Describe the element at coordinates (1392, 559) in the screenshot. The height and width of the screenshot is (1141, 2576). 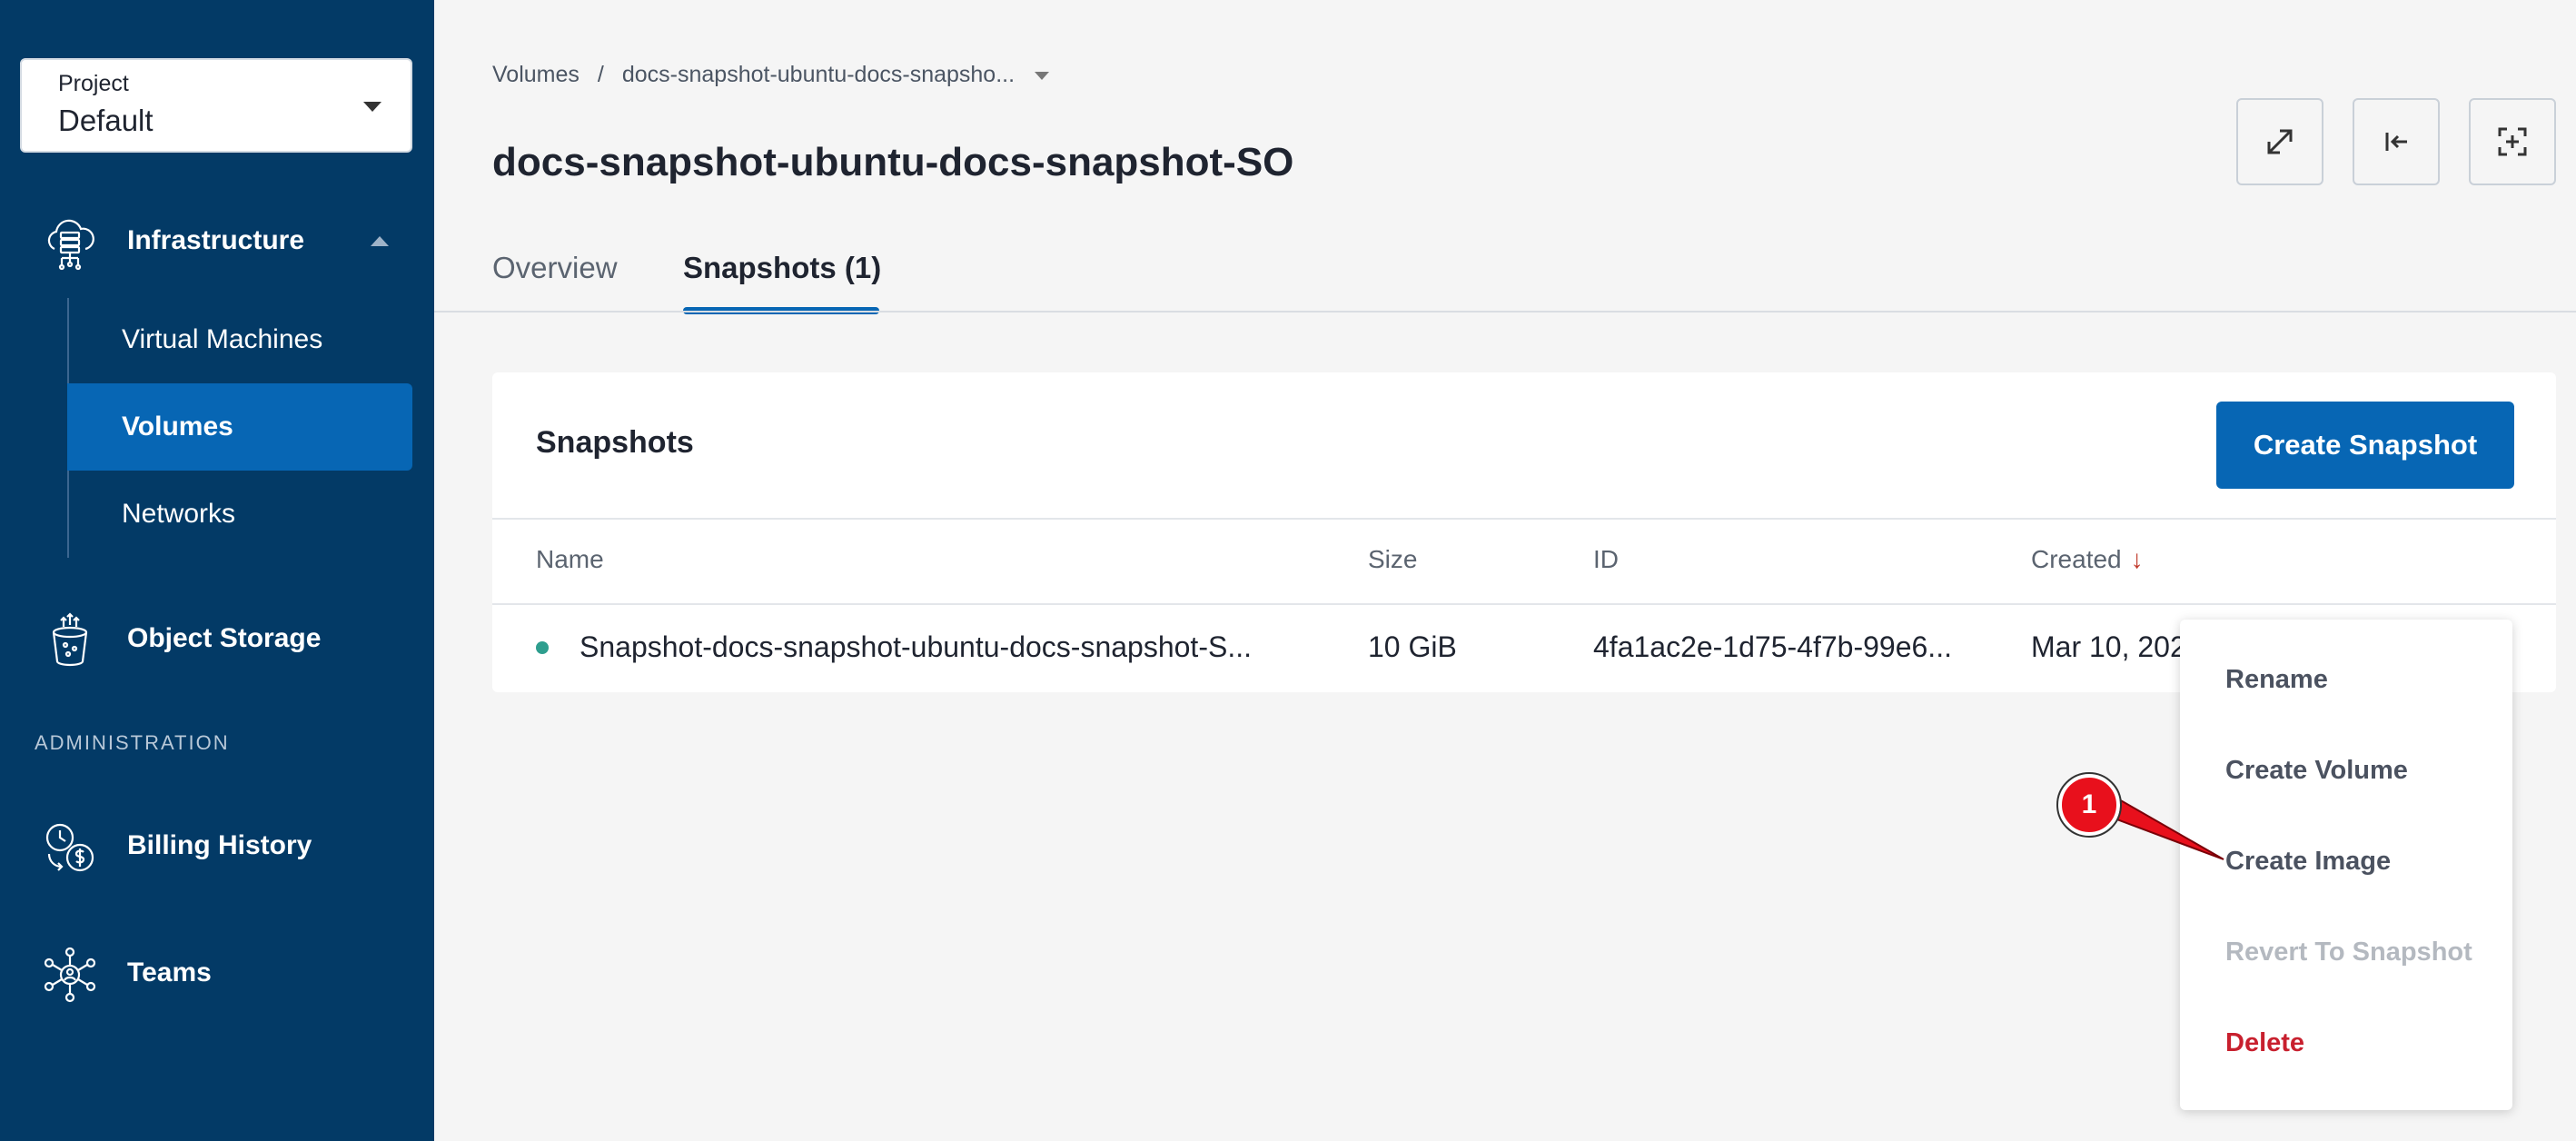
I see `column-header-size: Size` at that location.